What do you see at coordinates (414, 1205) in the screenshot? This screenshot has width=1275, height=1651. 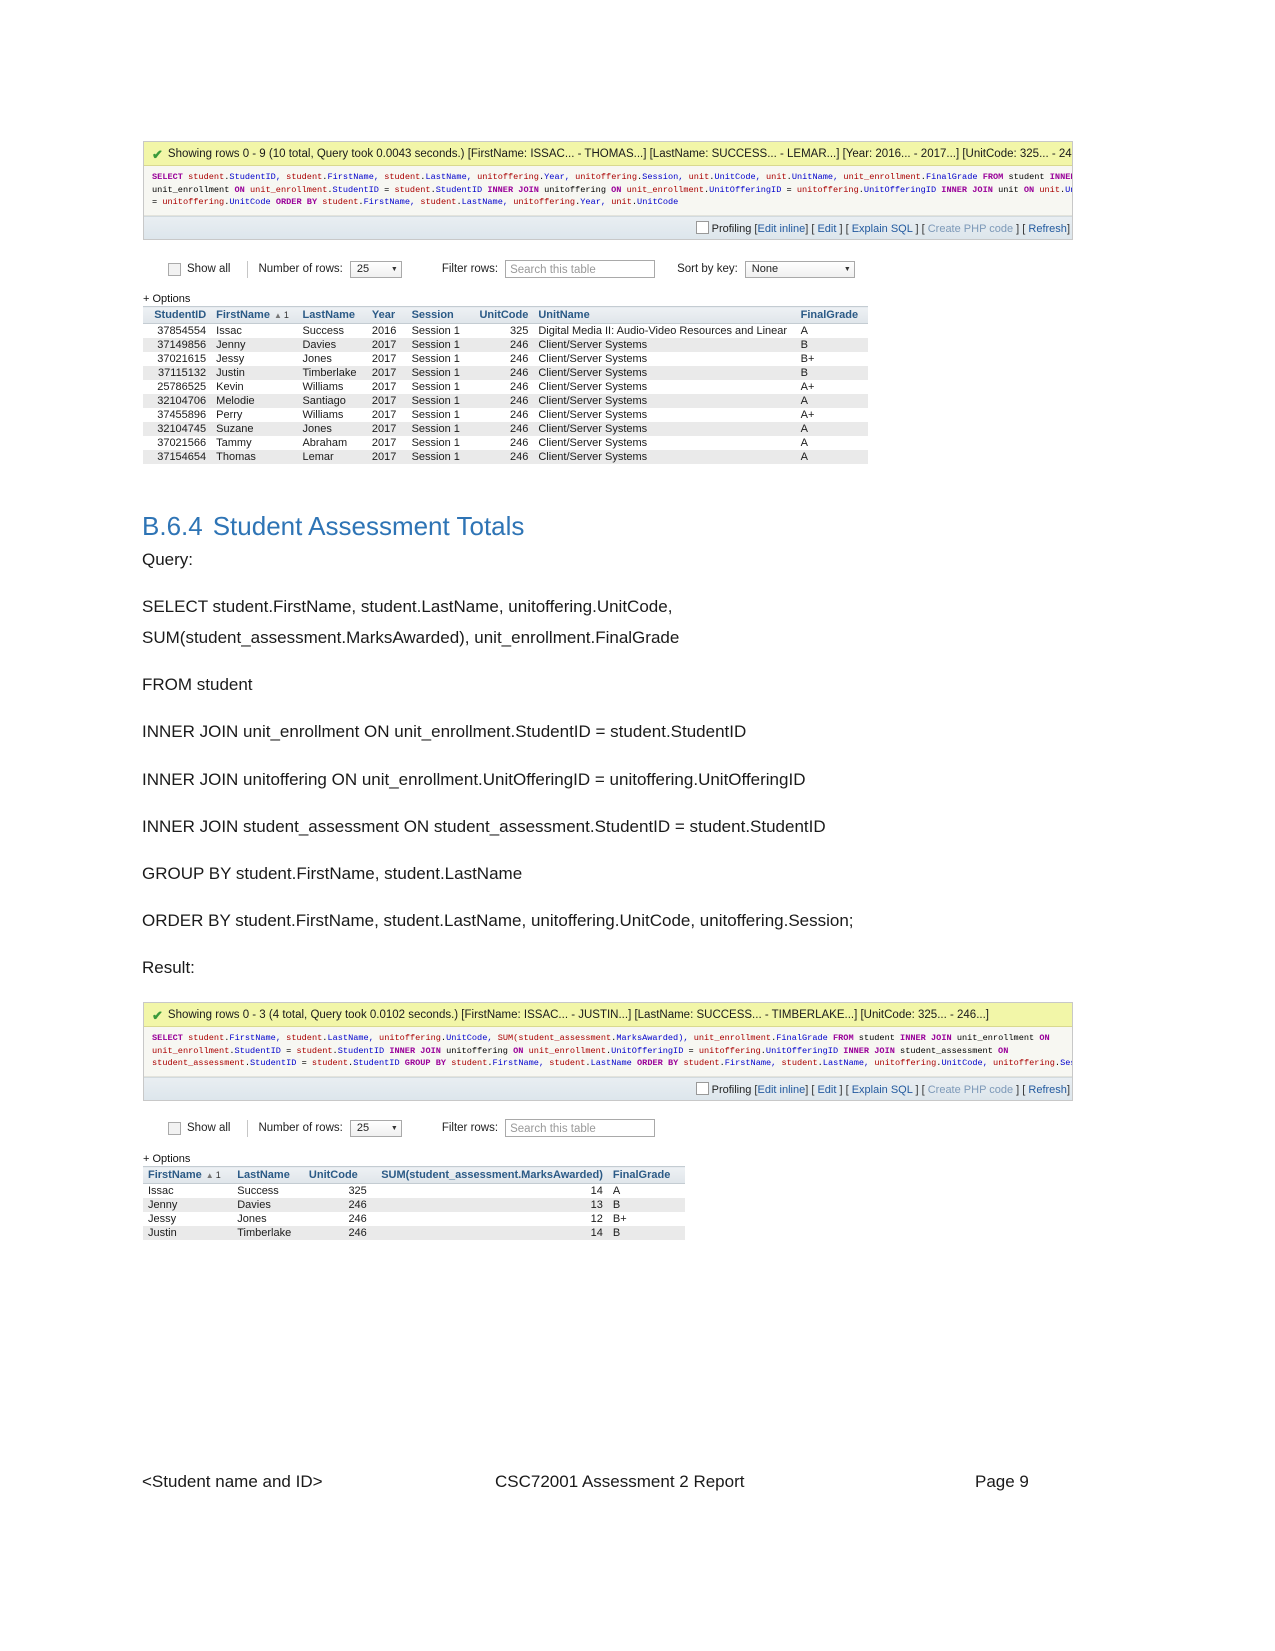 I see `table-row: Jenny Davies 246 13 B` at bounding box center [414, 1205].